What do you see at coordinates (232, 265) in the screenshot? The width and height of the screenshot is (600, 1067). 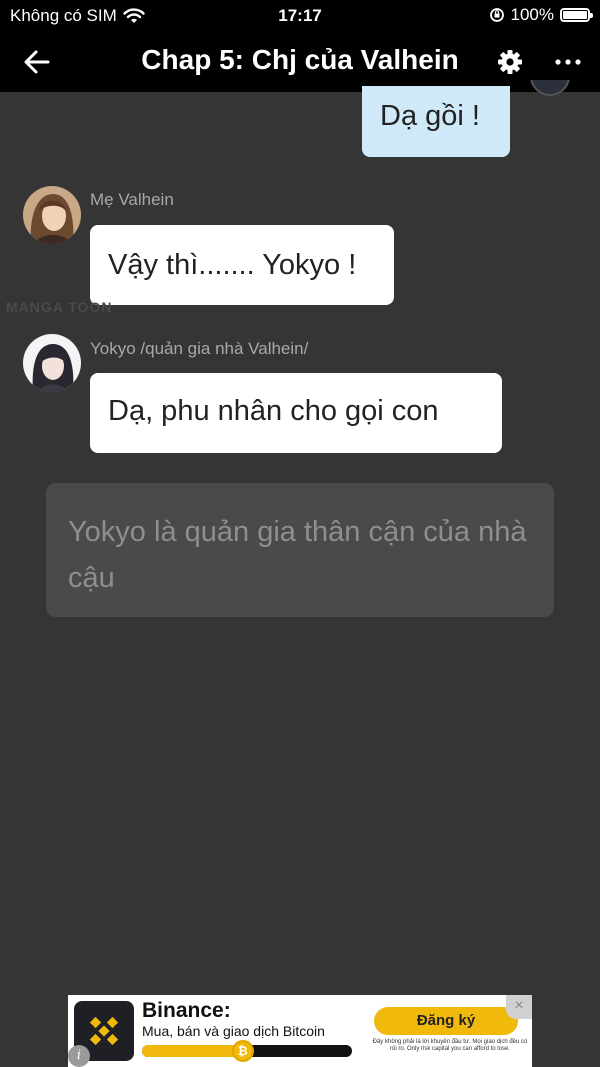 I see `message-text: Vậy thì....... Yokyo !` at bounding box center [232, 265].